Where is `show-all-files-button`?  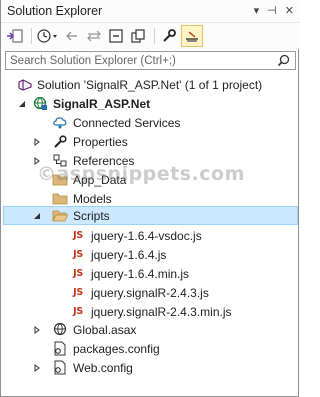
show-all-files-button is located at coordinates (138, 36).